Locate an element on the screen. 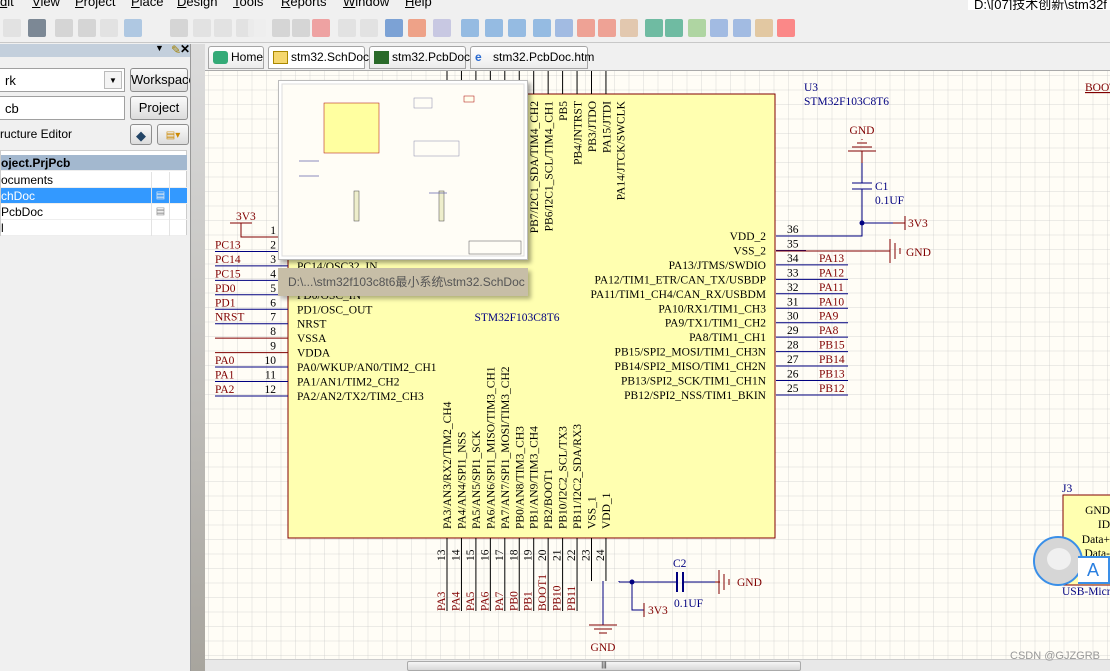 The height and width of the screenshot is (671, 1110). u3-part: STM32F103C8T6 is located at coordinates (846, 102).